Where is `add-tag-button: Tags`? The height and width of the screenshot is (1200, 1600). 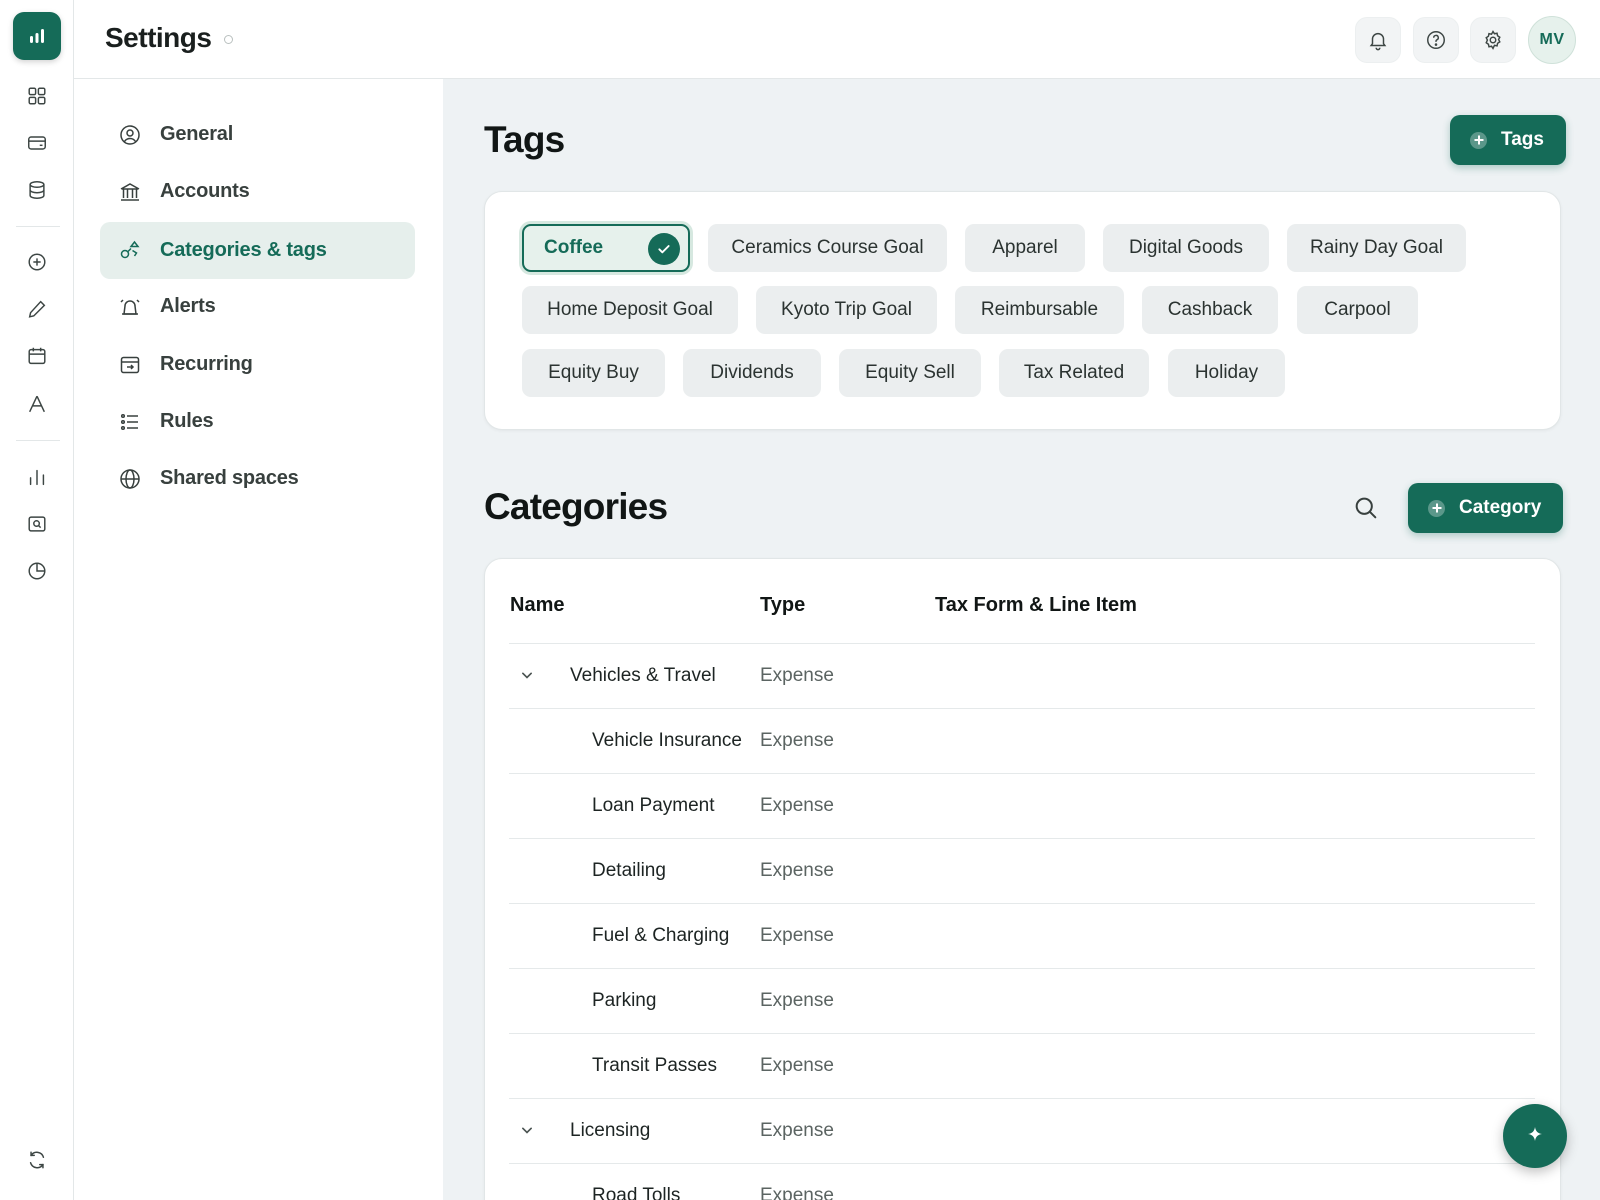 add-tag-button: Tags is located at coordinates (1508, 140).